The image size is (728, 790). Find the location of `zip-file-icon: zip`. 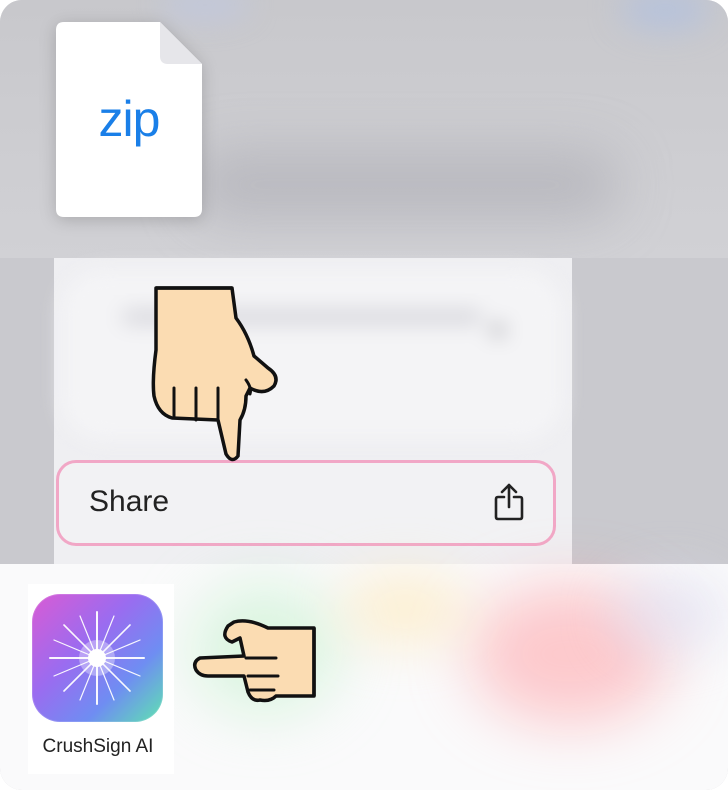

zip-file-icon: zip is located at coordinates (129, 119).